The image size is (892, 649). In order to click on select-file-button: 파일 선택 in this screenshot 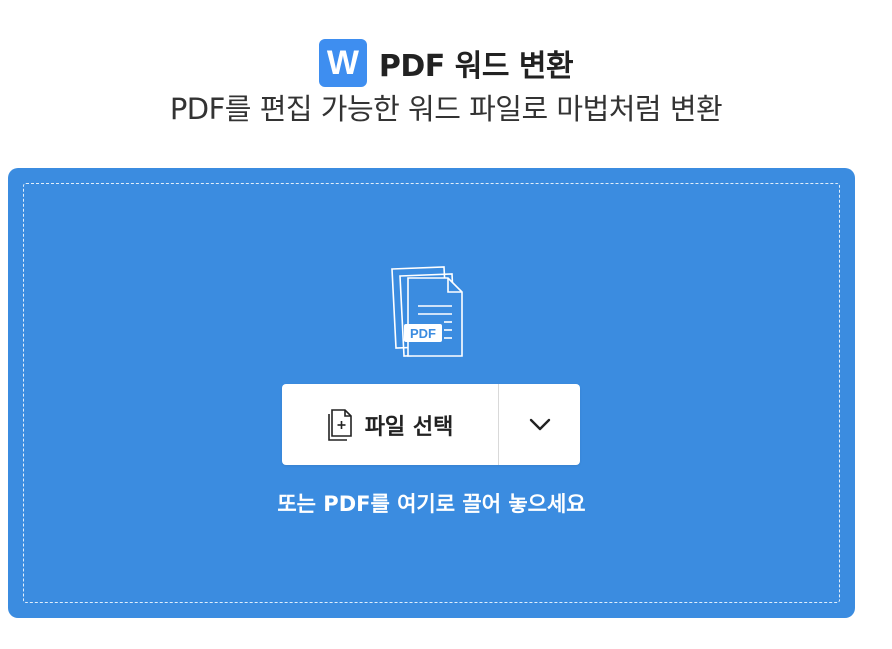, I will do `click(390, 424)`.